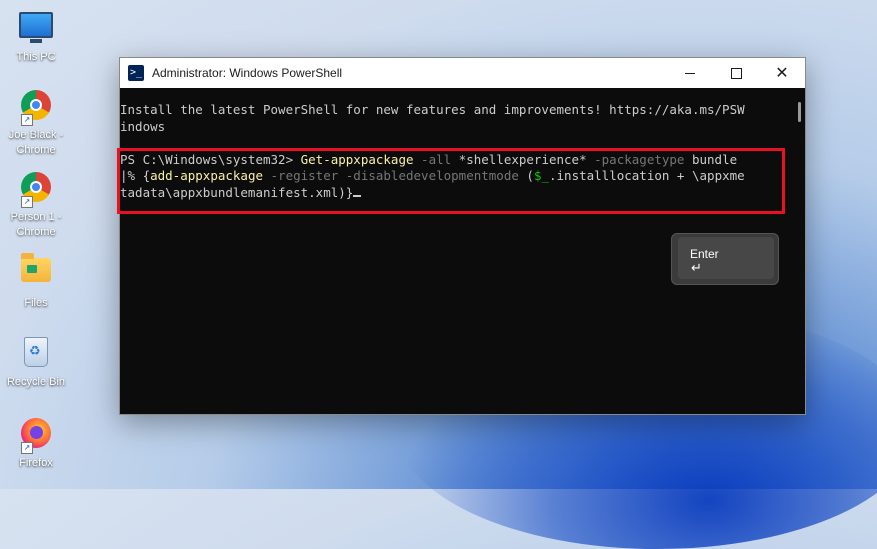  I want to click on recycle-bin-icon, so click(36, 354).